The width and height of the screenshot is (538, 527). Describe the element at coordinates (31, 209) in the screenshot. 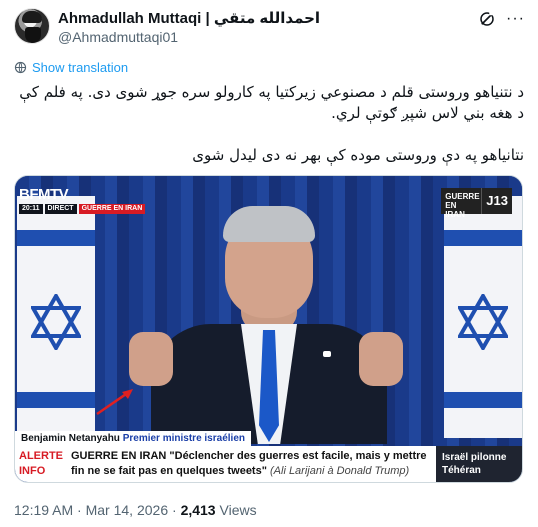

I see `broadcast-time: 20:11` at that location.